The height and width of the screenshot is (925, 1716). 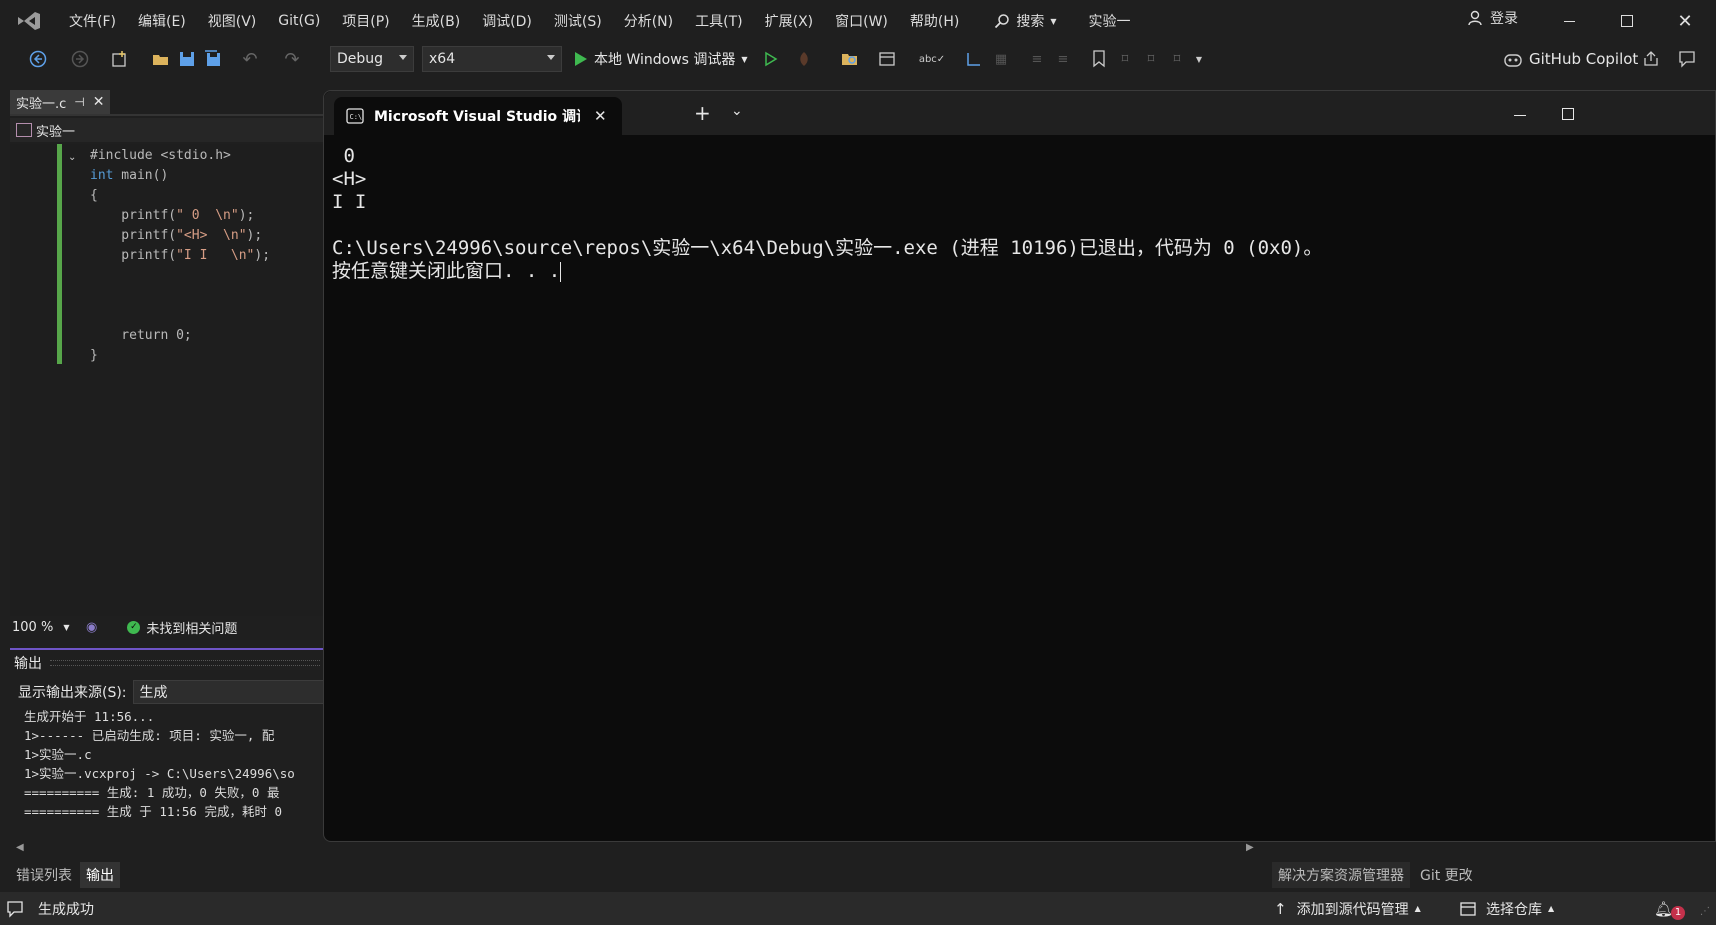 What do you see at coordinates (861, 21) in the screenshot?
I see `menu-window: 窗口(W)` at bounding box center [861, 21].